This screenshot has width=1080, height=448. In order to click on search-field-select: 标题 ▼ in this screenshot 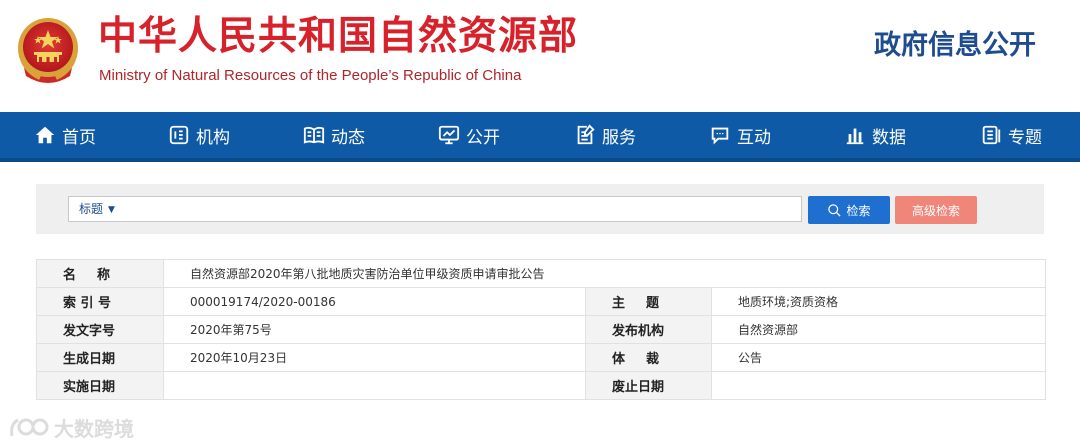, I will do `click(97, 209)`.